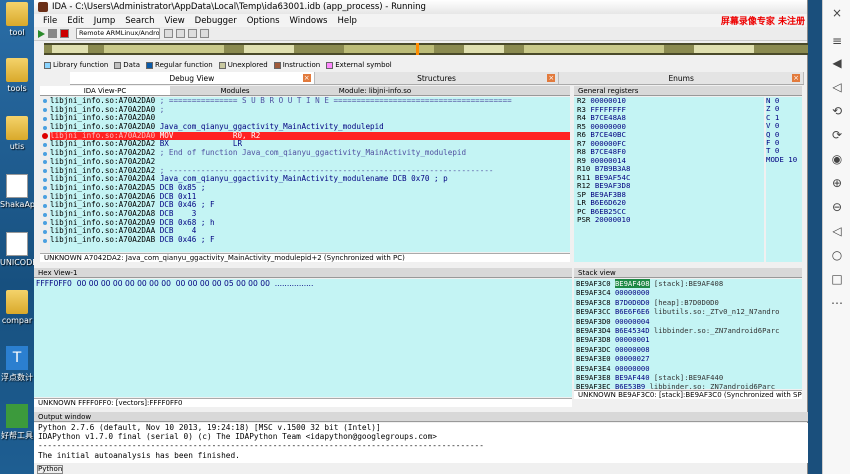  What do you see at coordinates (593, 368) in the screenshot?
I see `stack-address: BE9AF3E4` at bounding box center [593, 368].